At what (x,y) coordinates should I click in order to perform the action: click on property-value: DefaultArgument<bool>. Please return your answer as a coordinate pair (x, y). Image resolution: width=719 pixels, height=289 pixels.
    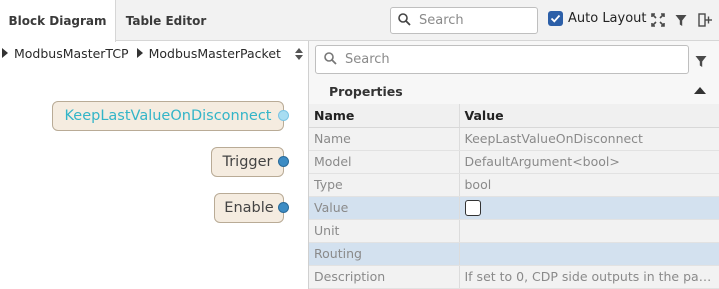
    Looking at the image, I should click on (589, 162).